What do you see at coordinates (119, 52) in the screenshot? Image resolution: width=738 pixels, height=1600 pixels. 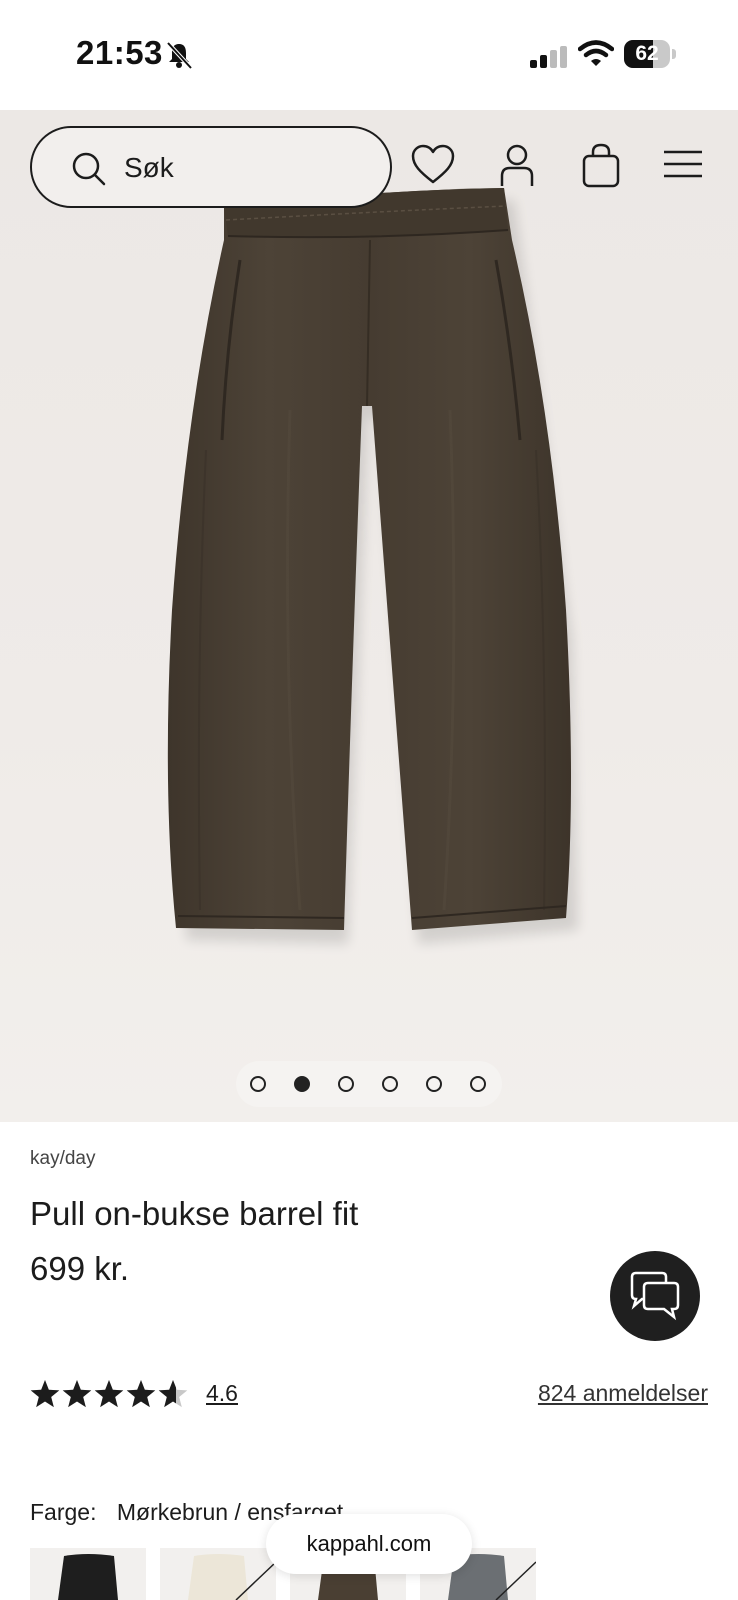 I see `status-time: 21:53` at bounding box center [119, 52].